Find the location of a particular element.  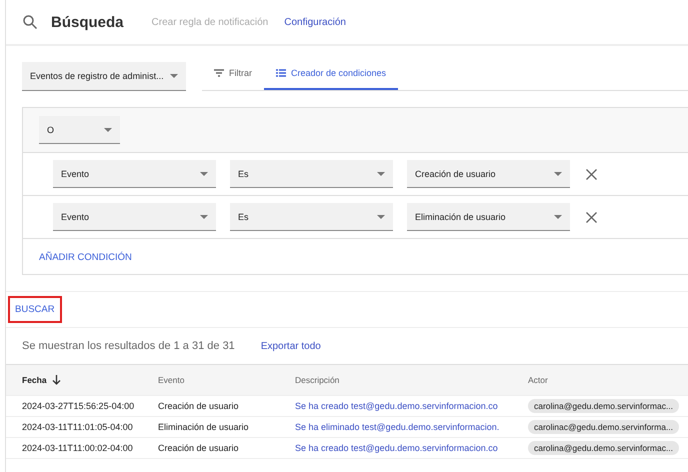

table-cell: 2024-03-11T11:00:02-04:00 is located at coordinates (77, 448).